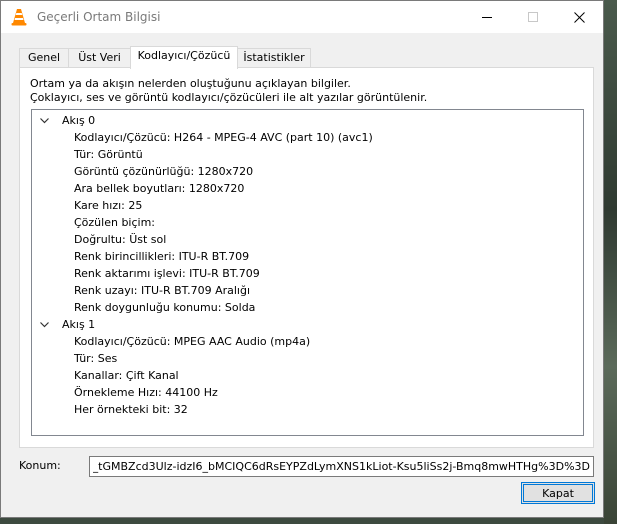 This screenshot has height=524, width=617. Describe the element at coordinates (146, 392) in the screenshot. I see `tree-row: Örnekleme Hızı: 44100 Hz` at that location.